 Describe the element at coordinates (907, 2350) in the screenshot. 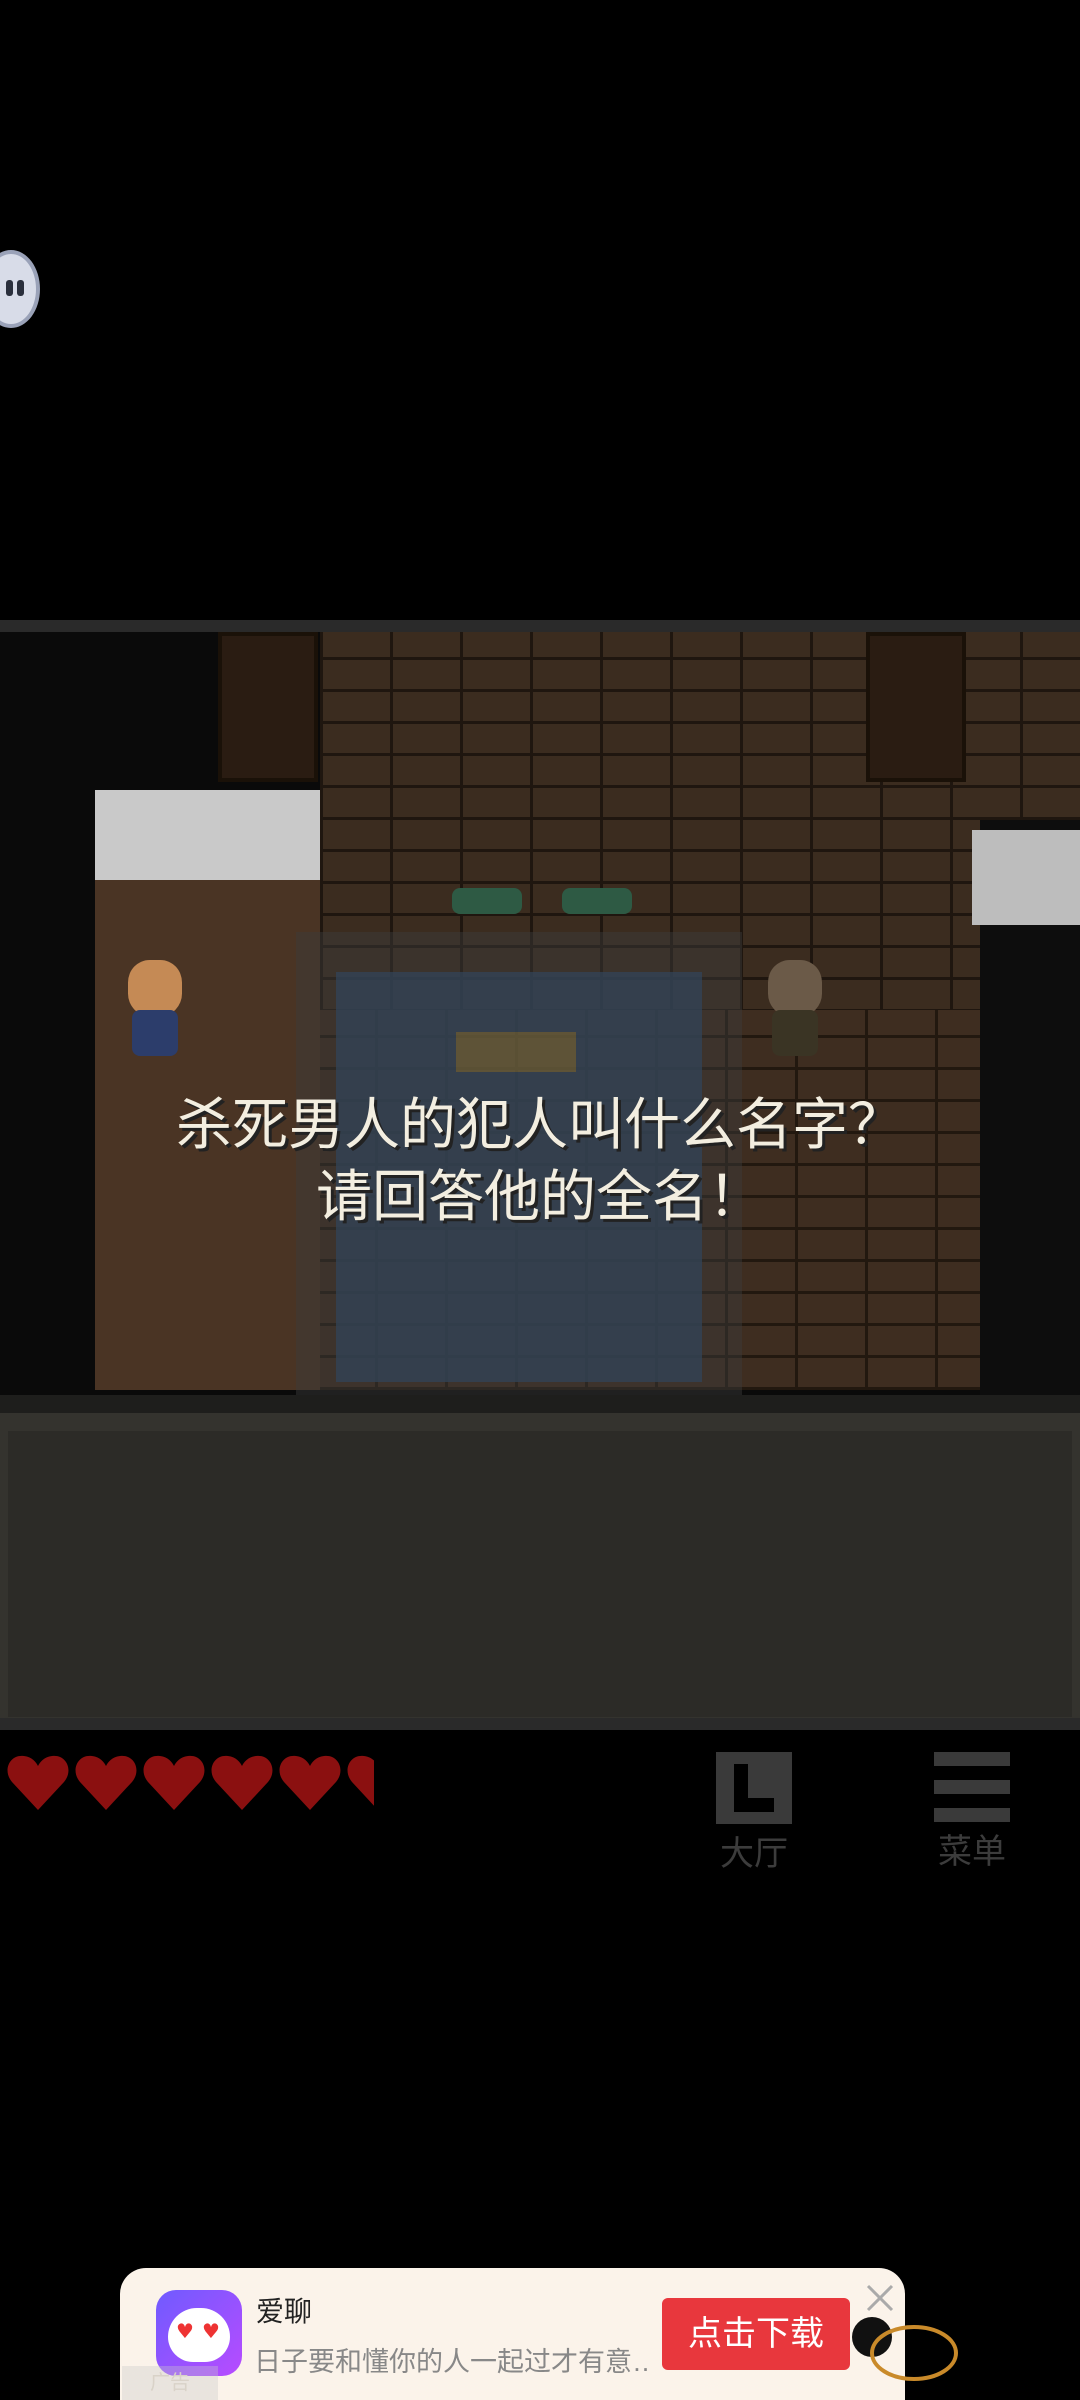

I see `lasso-badge-icon` at that location.